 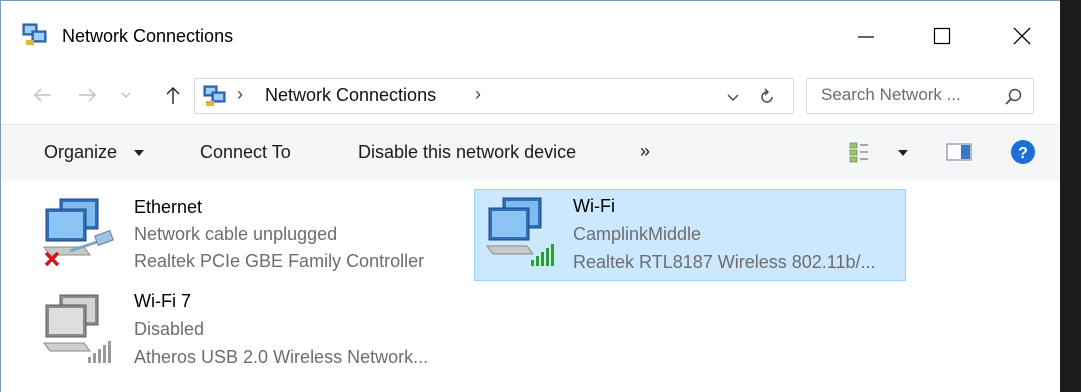 I want to click on recent-locations-button, so click(x=126, y=95).